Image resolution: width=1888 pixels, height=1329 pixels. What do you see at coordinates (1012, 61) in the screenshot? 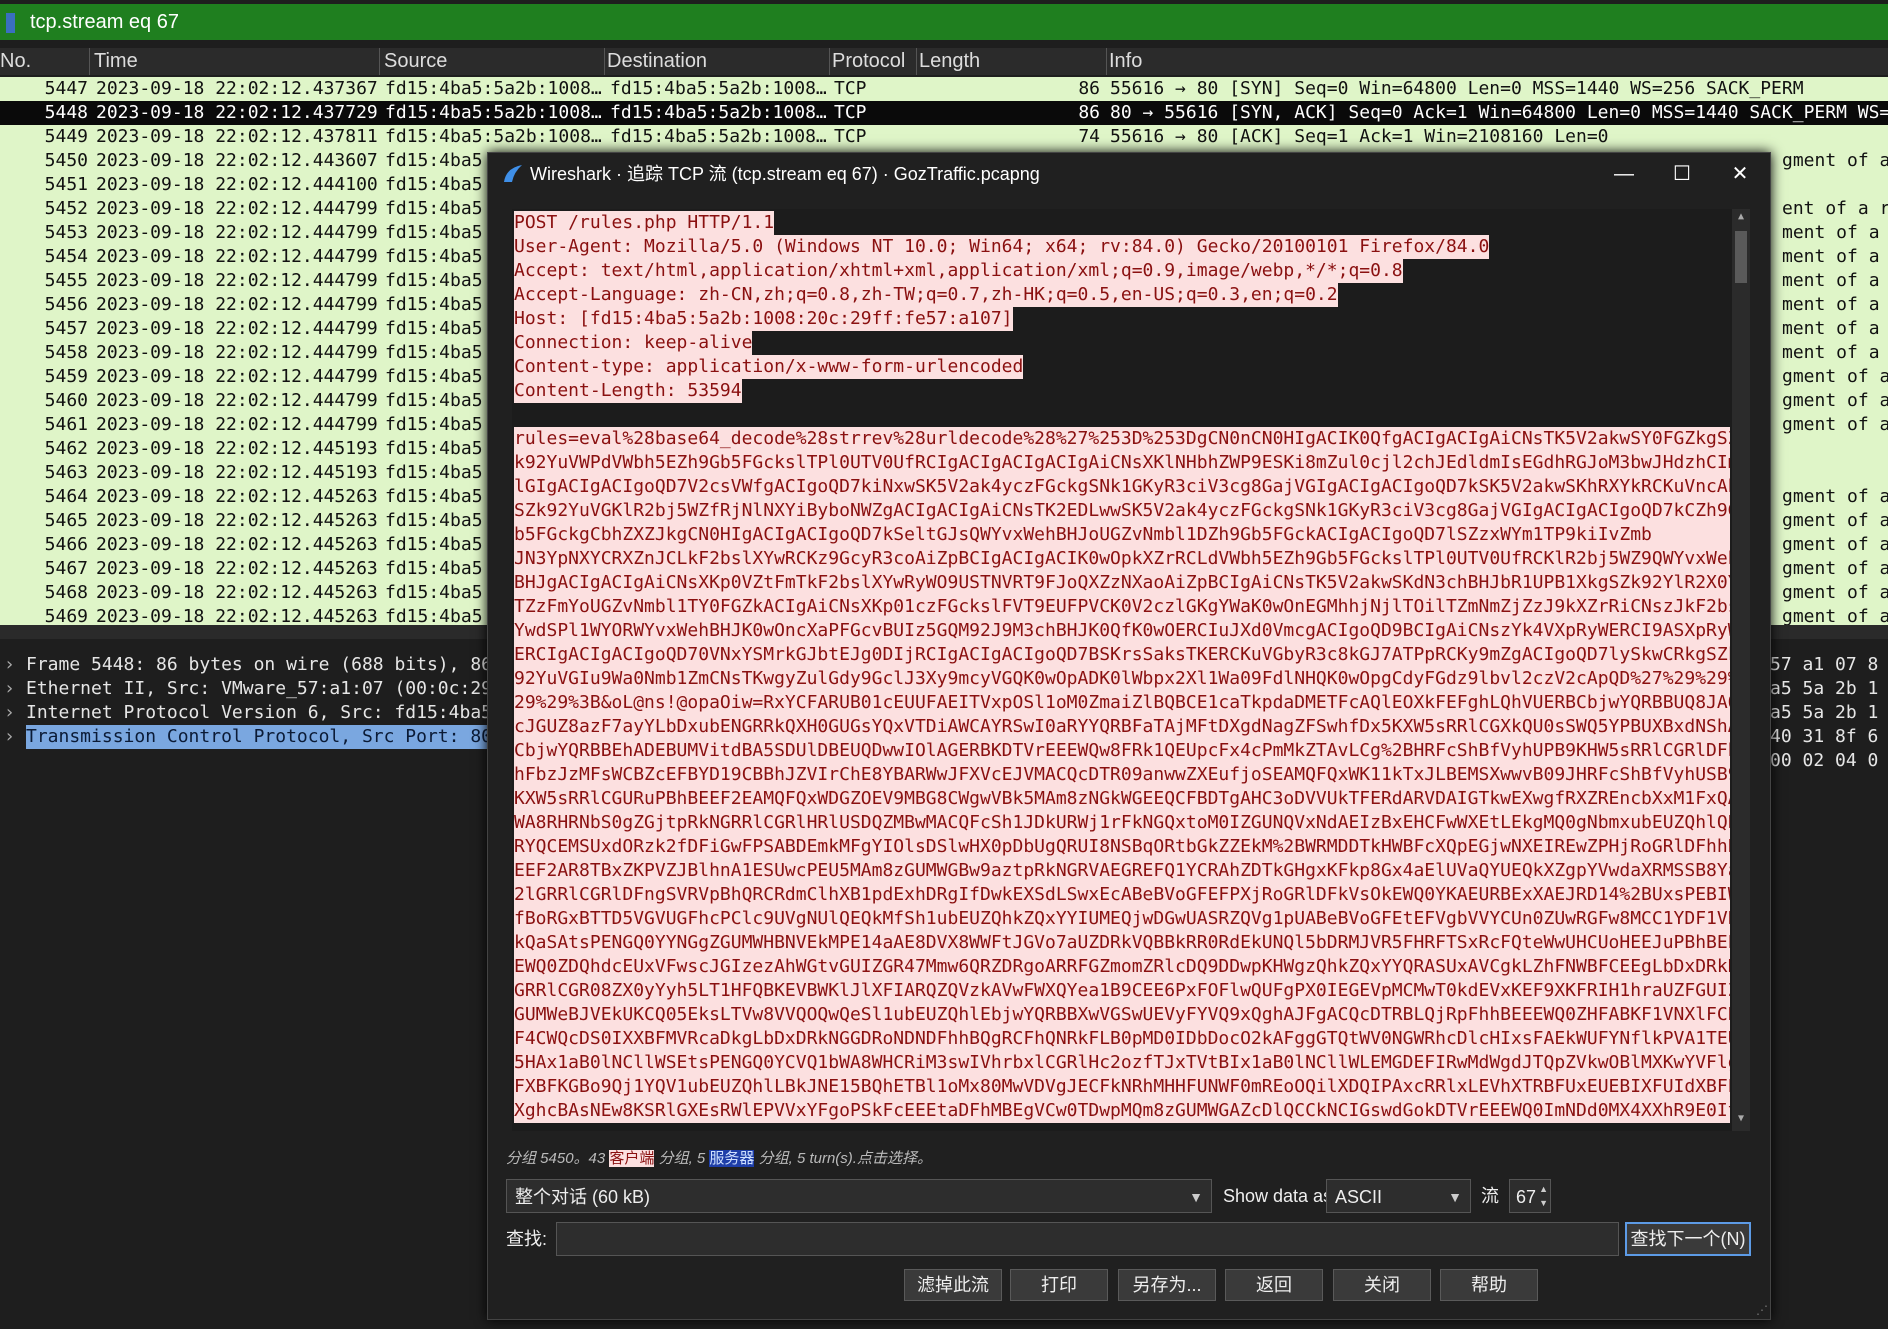
I see `column-length: Length` at bounding box center [1012, 61].